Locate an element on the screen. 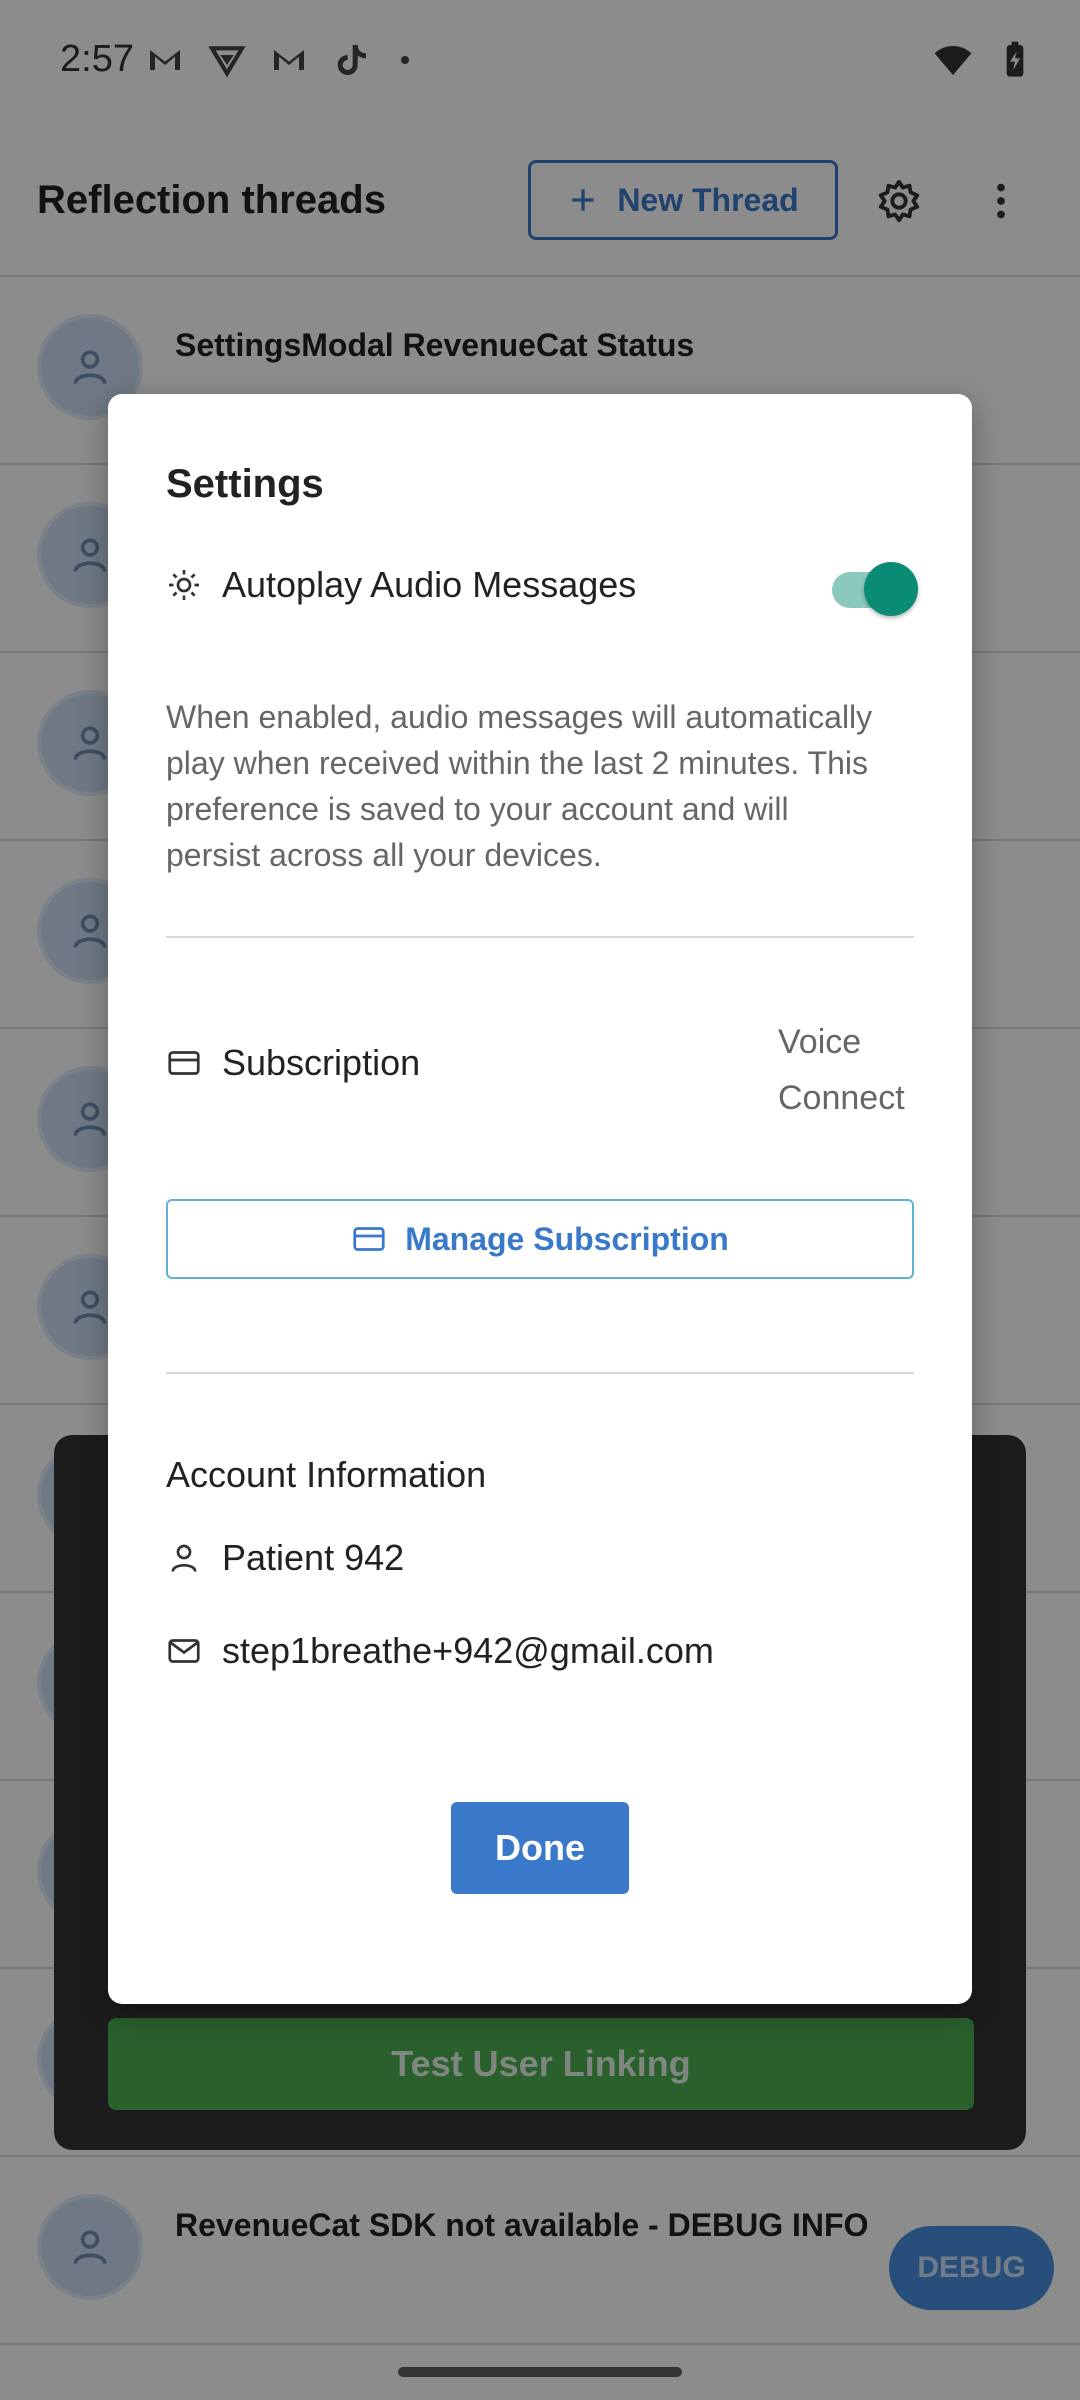 This screenshot has width=1080, height=2400. mail-icon is located at coordinates (184, 1651).